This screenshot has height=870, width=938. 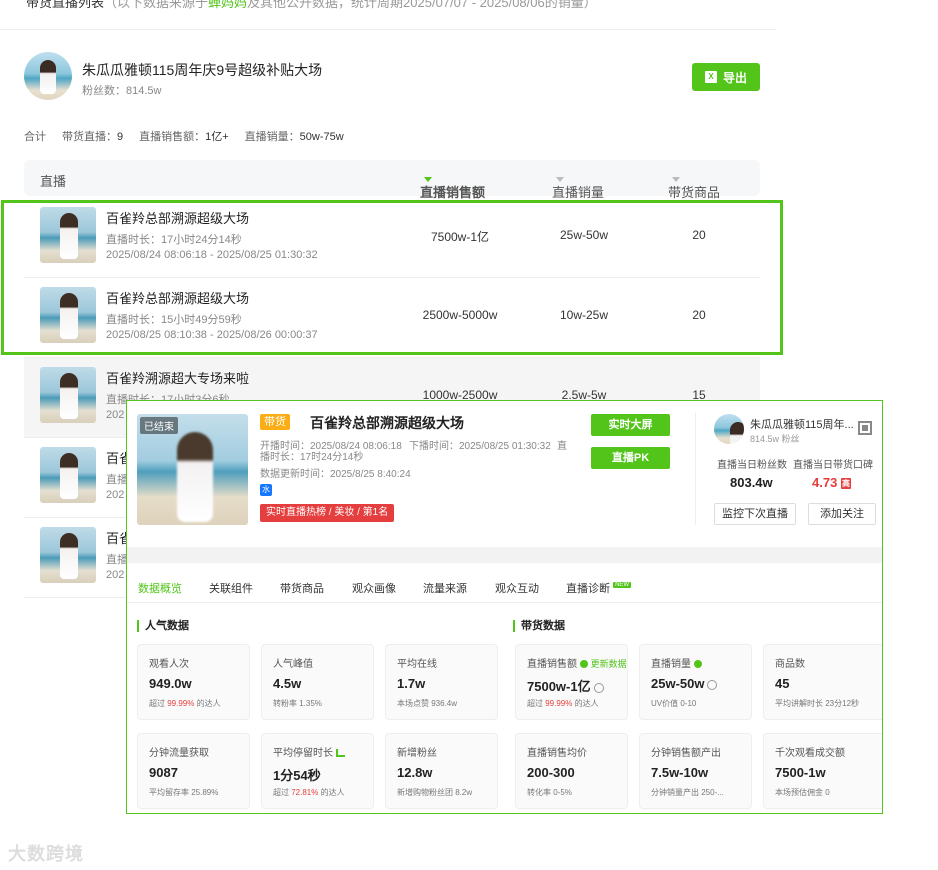 I want to click on live-cover: 已结束, so click(x=192, y=469).